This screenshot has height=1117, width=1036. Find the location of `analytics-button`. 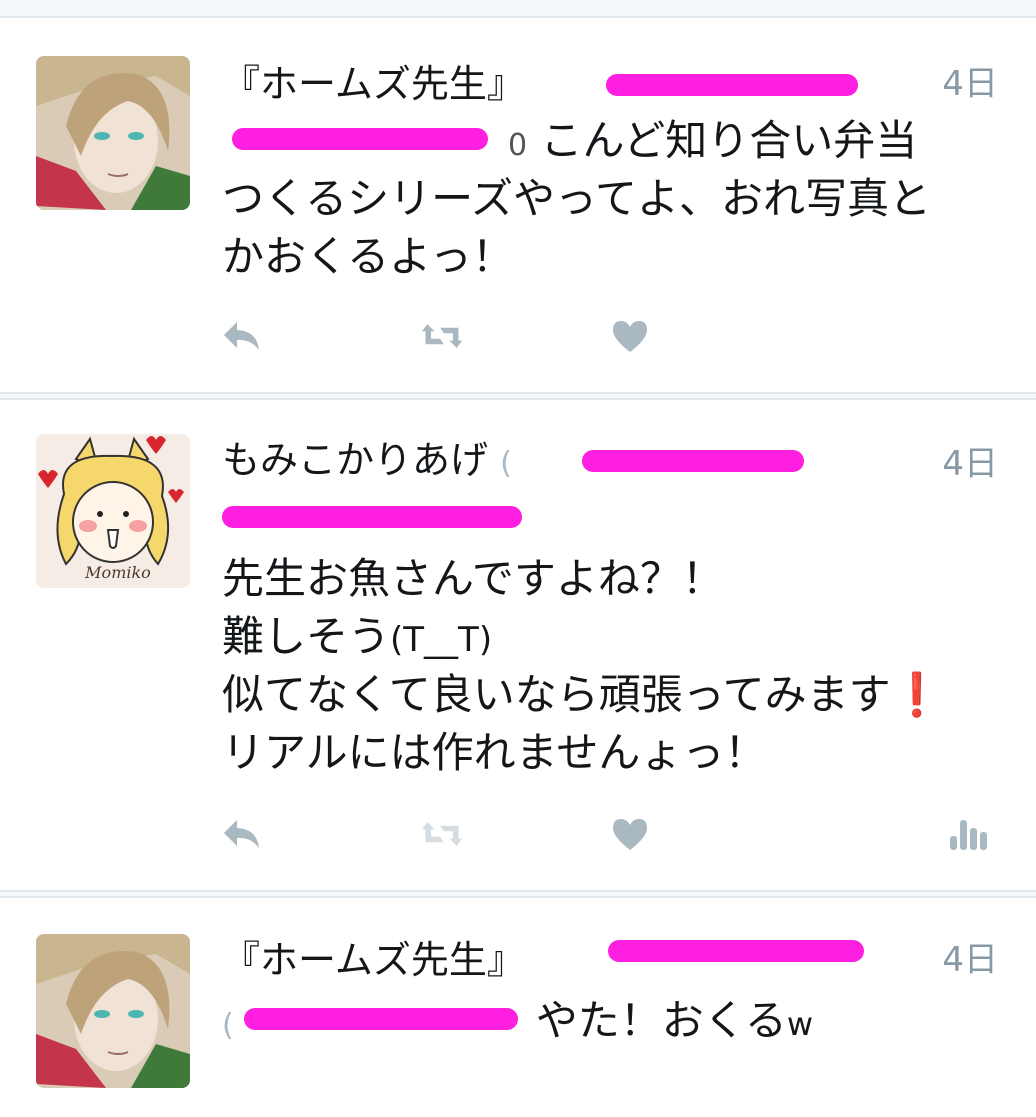

analytics-button is located at coordinates (968, 834).